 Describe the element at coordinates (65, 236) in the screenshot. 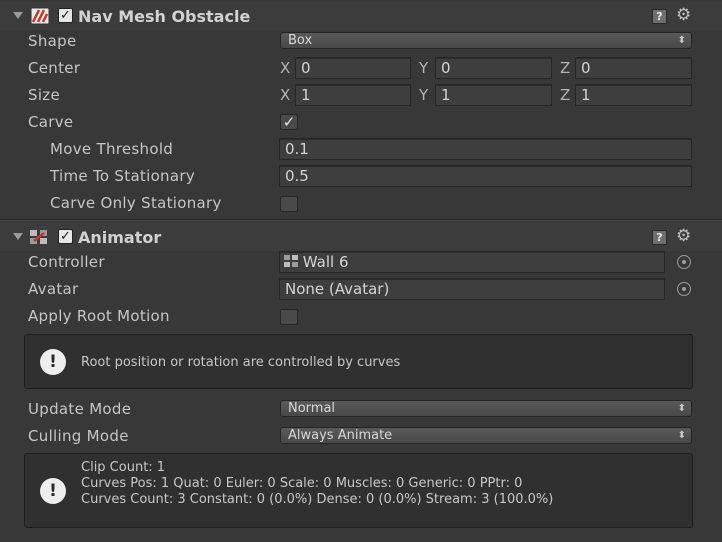

I see `animator-enabled-toggle: ✓` at that location.